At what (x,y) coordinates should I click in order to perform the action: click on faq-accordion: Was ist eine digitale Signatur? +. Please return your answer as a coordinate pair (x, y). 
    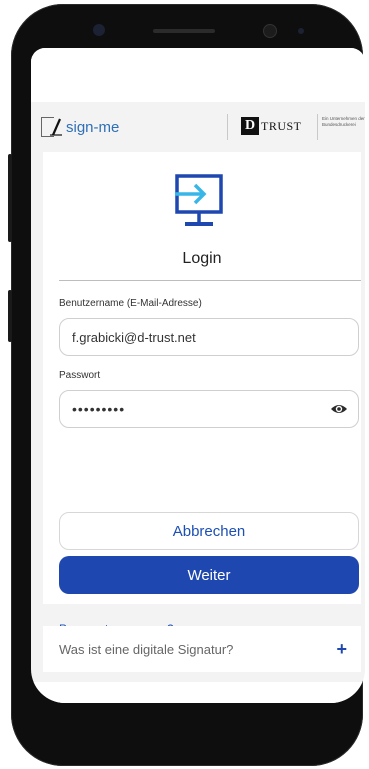
    Looking at the image, I should click on (202, 649).